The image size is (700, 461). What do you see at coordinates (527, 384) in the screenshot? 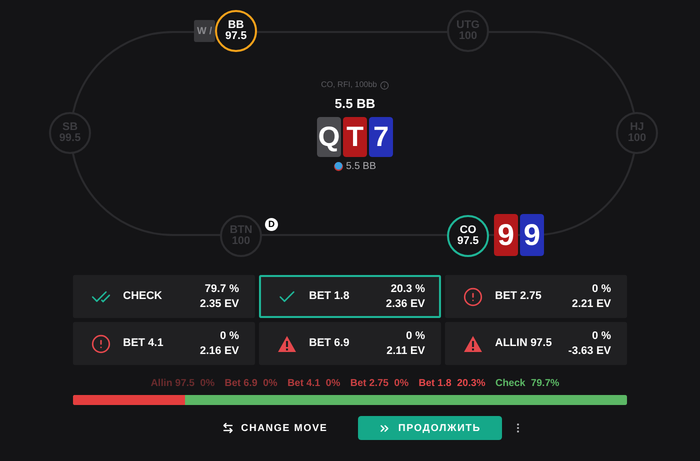
I see `frequency-legend-item: Check 79.7%` at bounding box center [527, 384].